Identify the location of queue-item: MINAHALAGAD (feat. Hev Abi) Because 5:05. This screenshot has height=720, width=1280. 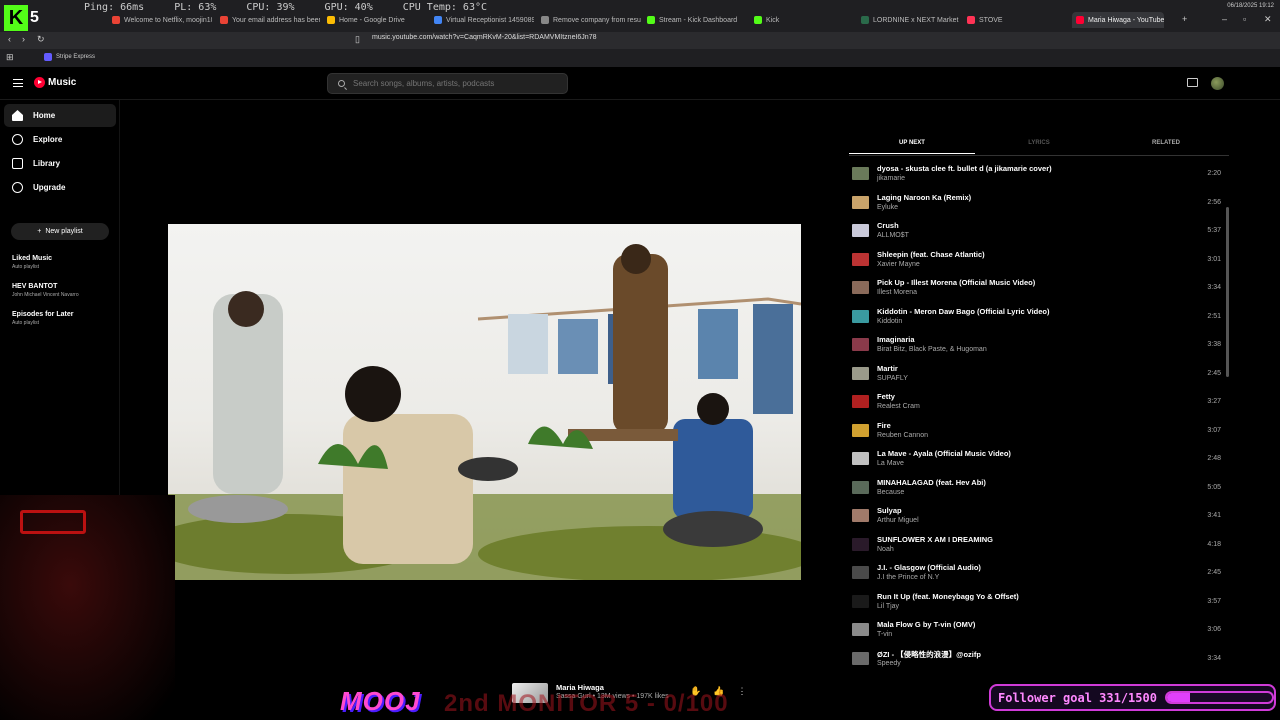
(1035, 488).